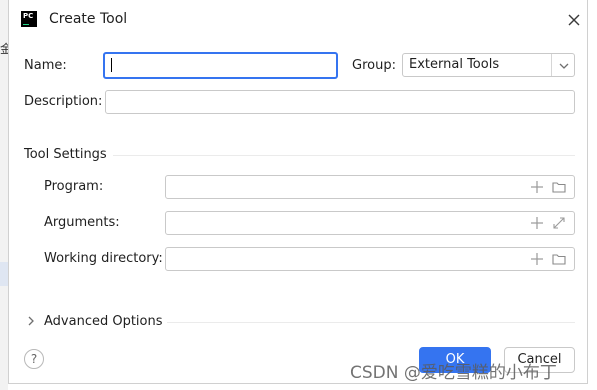  I want to click on program-input, so click(370, 187).